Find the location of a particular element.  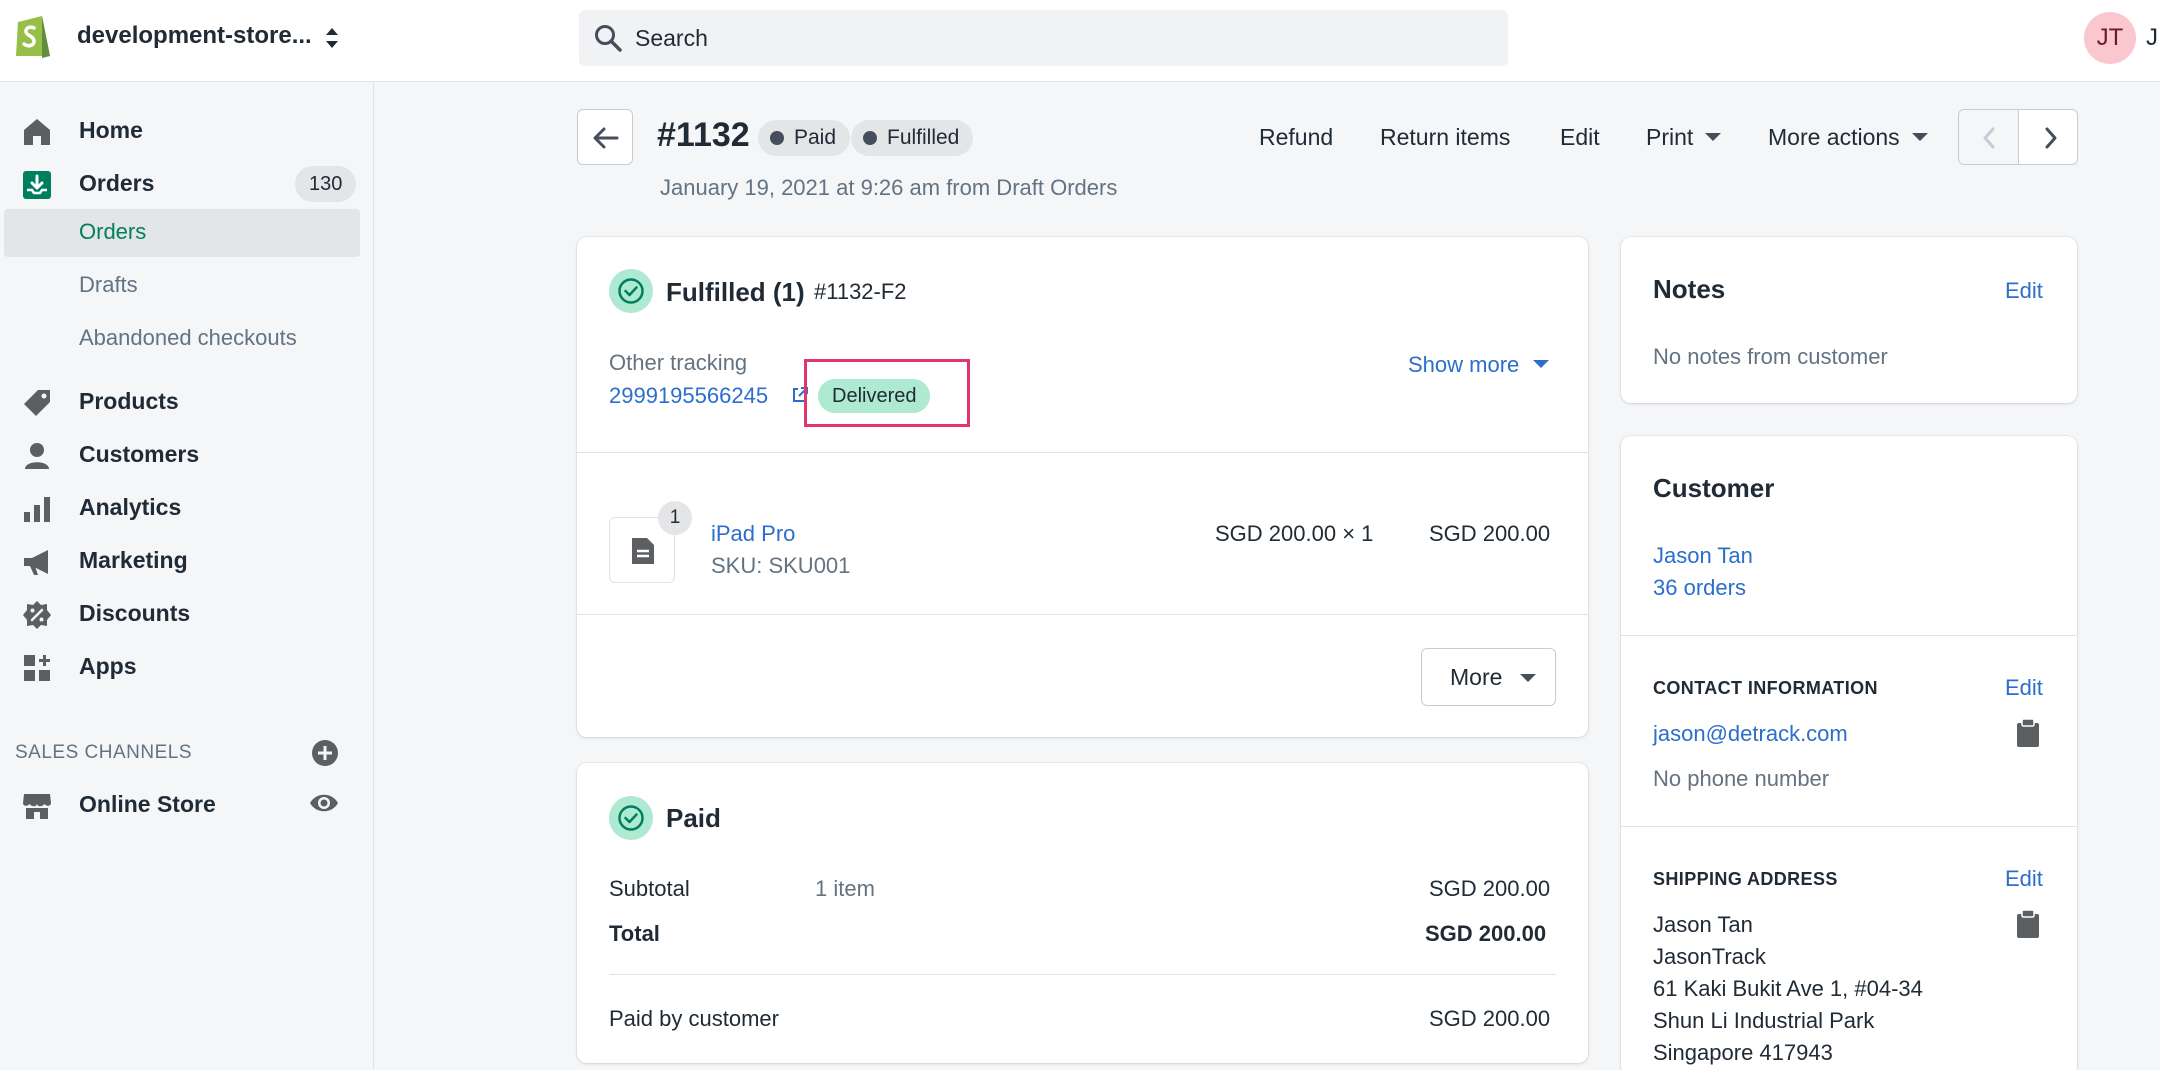

more-button: More is located at coordinates (1488, 677).